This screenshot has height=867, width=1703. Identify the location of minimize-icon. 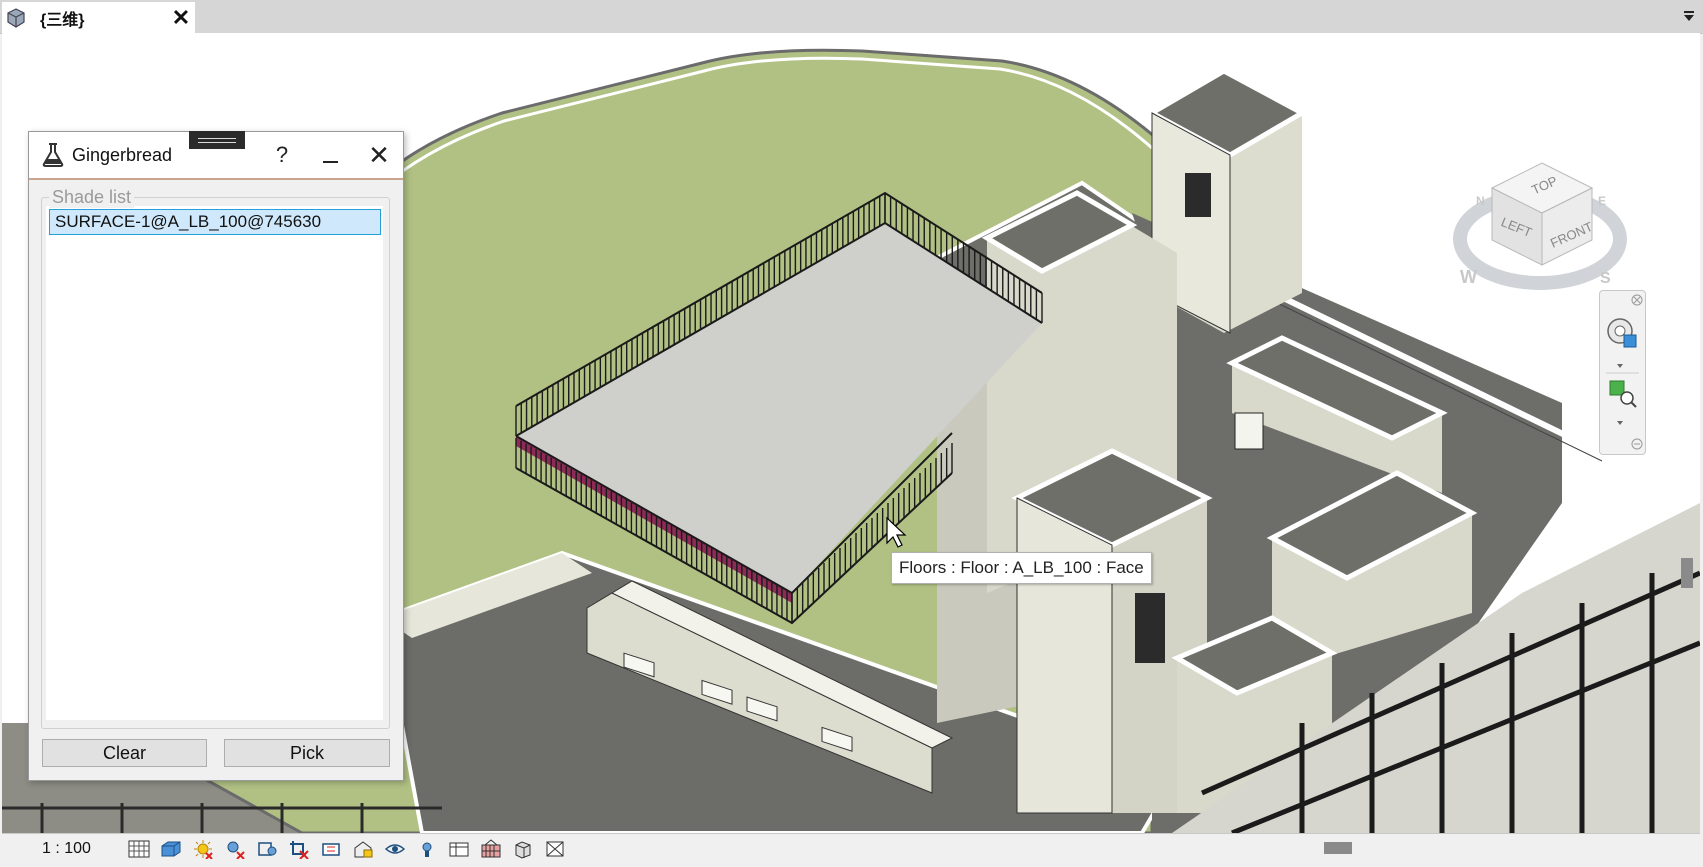
(330, 162).